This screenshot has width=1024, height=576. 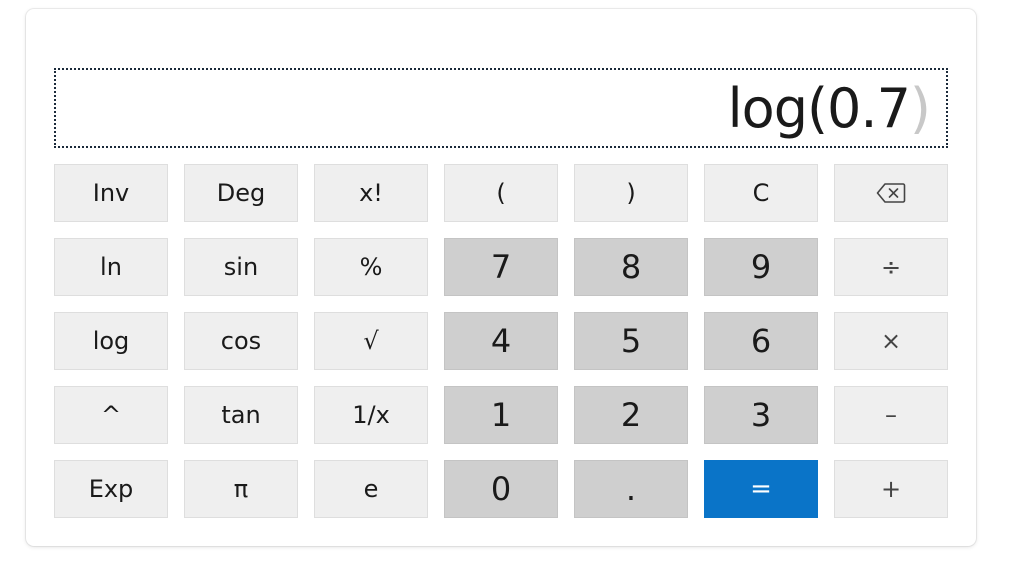 I want to click on reciprocal-button: 1/x, so click(x=371, y=415).